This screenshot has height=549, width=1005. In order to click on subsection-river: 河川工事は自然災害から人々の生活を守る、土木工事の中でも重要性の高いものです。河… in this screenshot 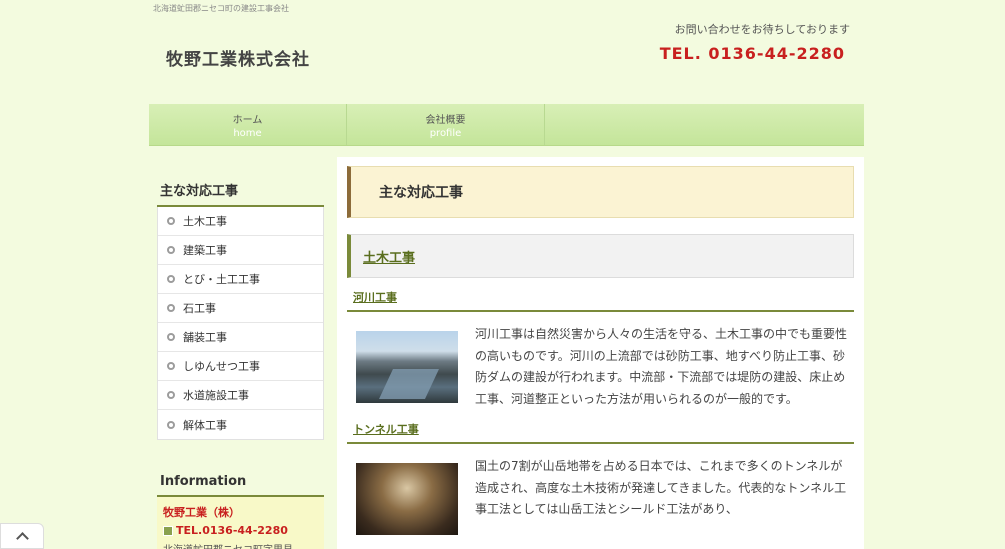, I will do `click(600, 367)`.